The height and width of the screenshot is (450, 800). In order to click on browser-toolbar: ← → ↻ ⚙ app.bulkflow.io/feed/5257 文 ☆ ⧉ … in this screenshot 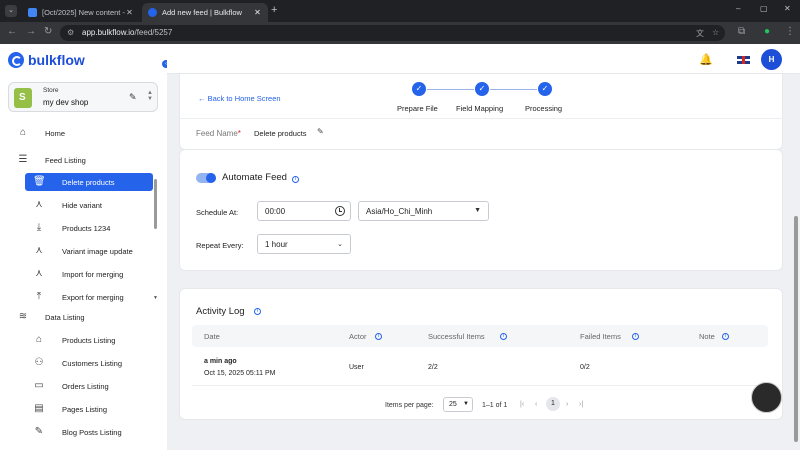, I will do `click(400, 33)`.